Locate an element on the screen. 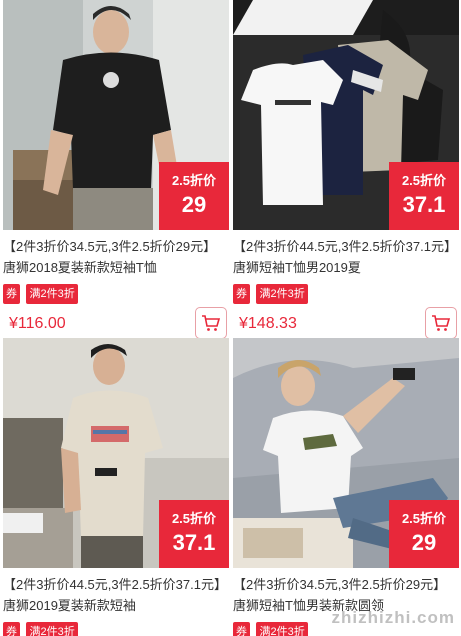  product-title: 【2件3折价34.5元,3件2.5折价29元】唐狮2018夏装新款短袖T恤 is located at coordinates (116, 257).